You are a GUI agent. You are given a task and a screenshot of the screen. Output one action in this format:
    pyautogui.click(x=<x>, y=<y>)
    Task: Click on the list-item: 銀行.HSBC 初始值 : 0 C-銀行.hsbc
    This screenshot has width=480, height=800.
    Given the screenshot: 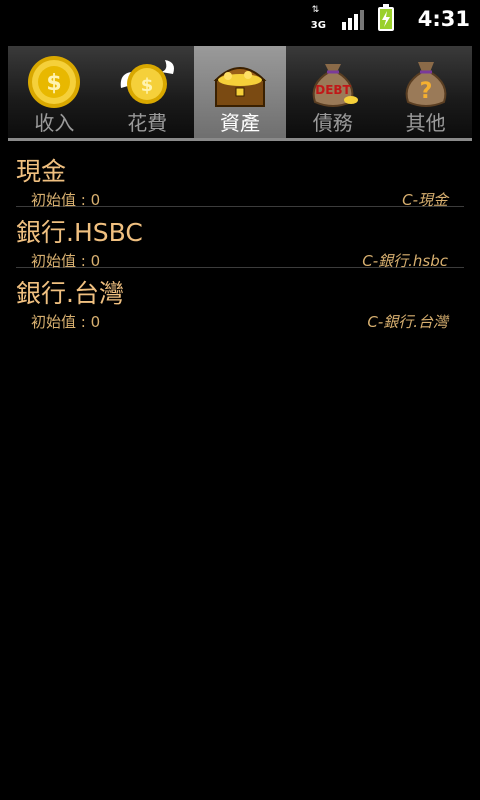 What is the action you would take?
    pyautogui.click(x=240, y=238)
    